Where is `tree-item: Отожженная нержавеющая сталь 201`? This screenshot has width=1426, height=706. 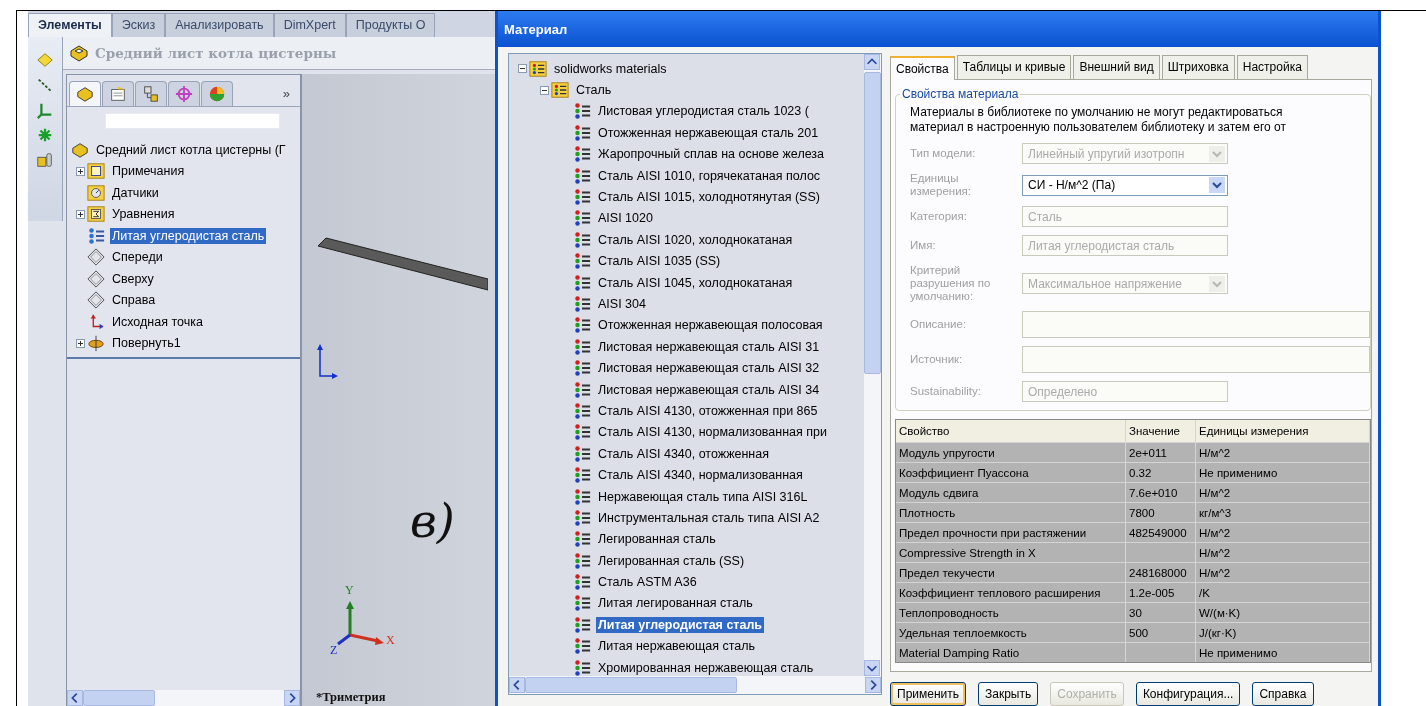 tree-item: Отожженная нержавеющая сталь 201 is located at coordinates (708, 132).